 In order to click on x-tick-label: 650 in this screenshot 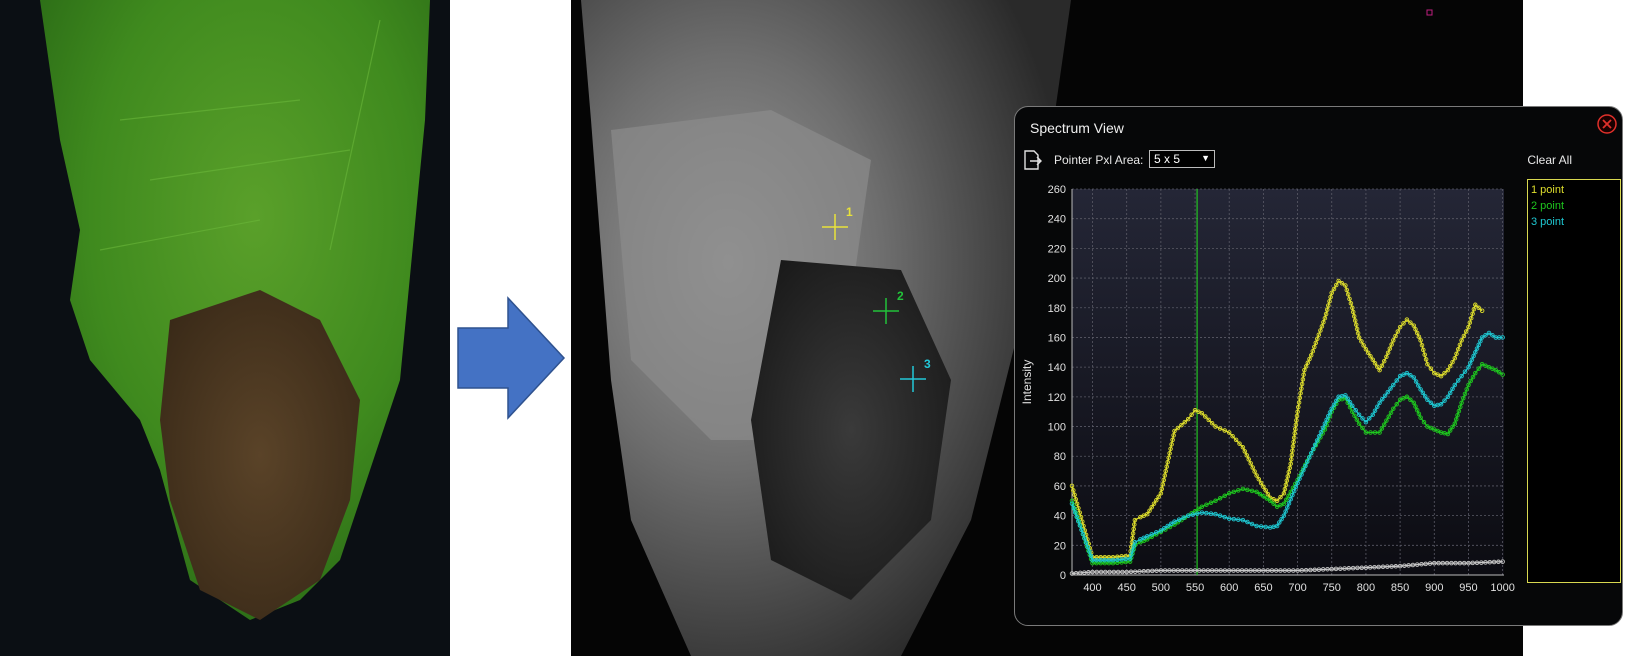, I will do `click(1263, 588)`.